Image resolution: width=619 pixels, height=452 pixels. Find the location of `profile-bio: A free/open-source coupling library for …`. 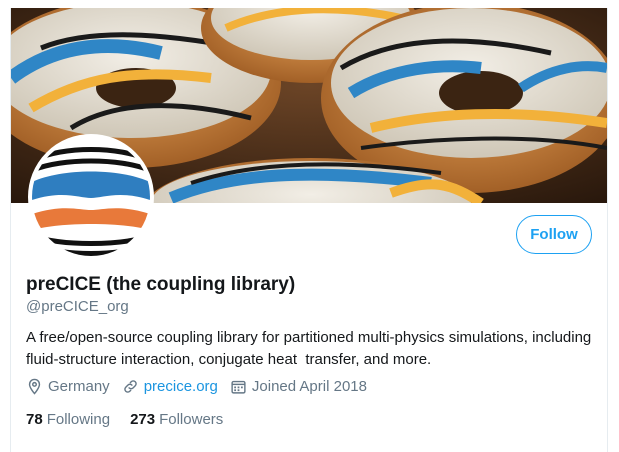

profile-bio: A free/open-source coupling library for … is located at coordinates (313, 348).